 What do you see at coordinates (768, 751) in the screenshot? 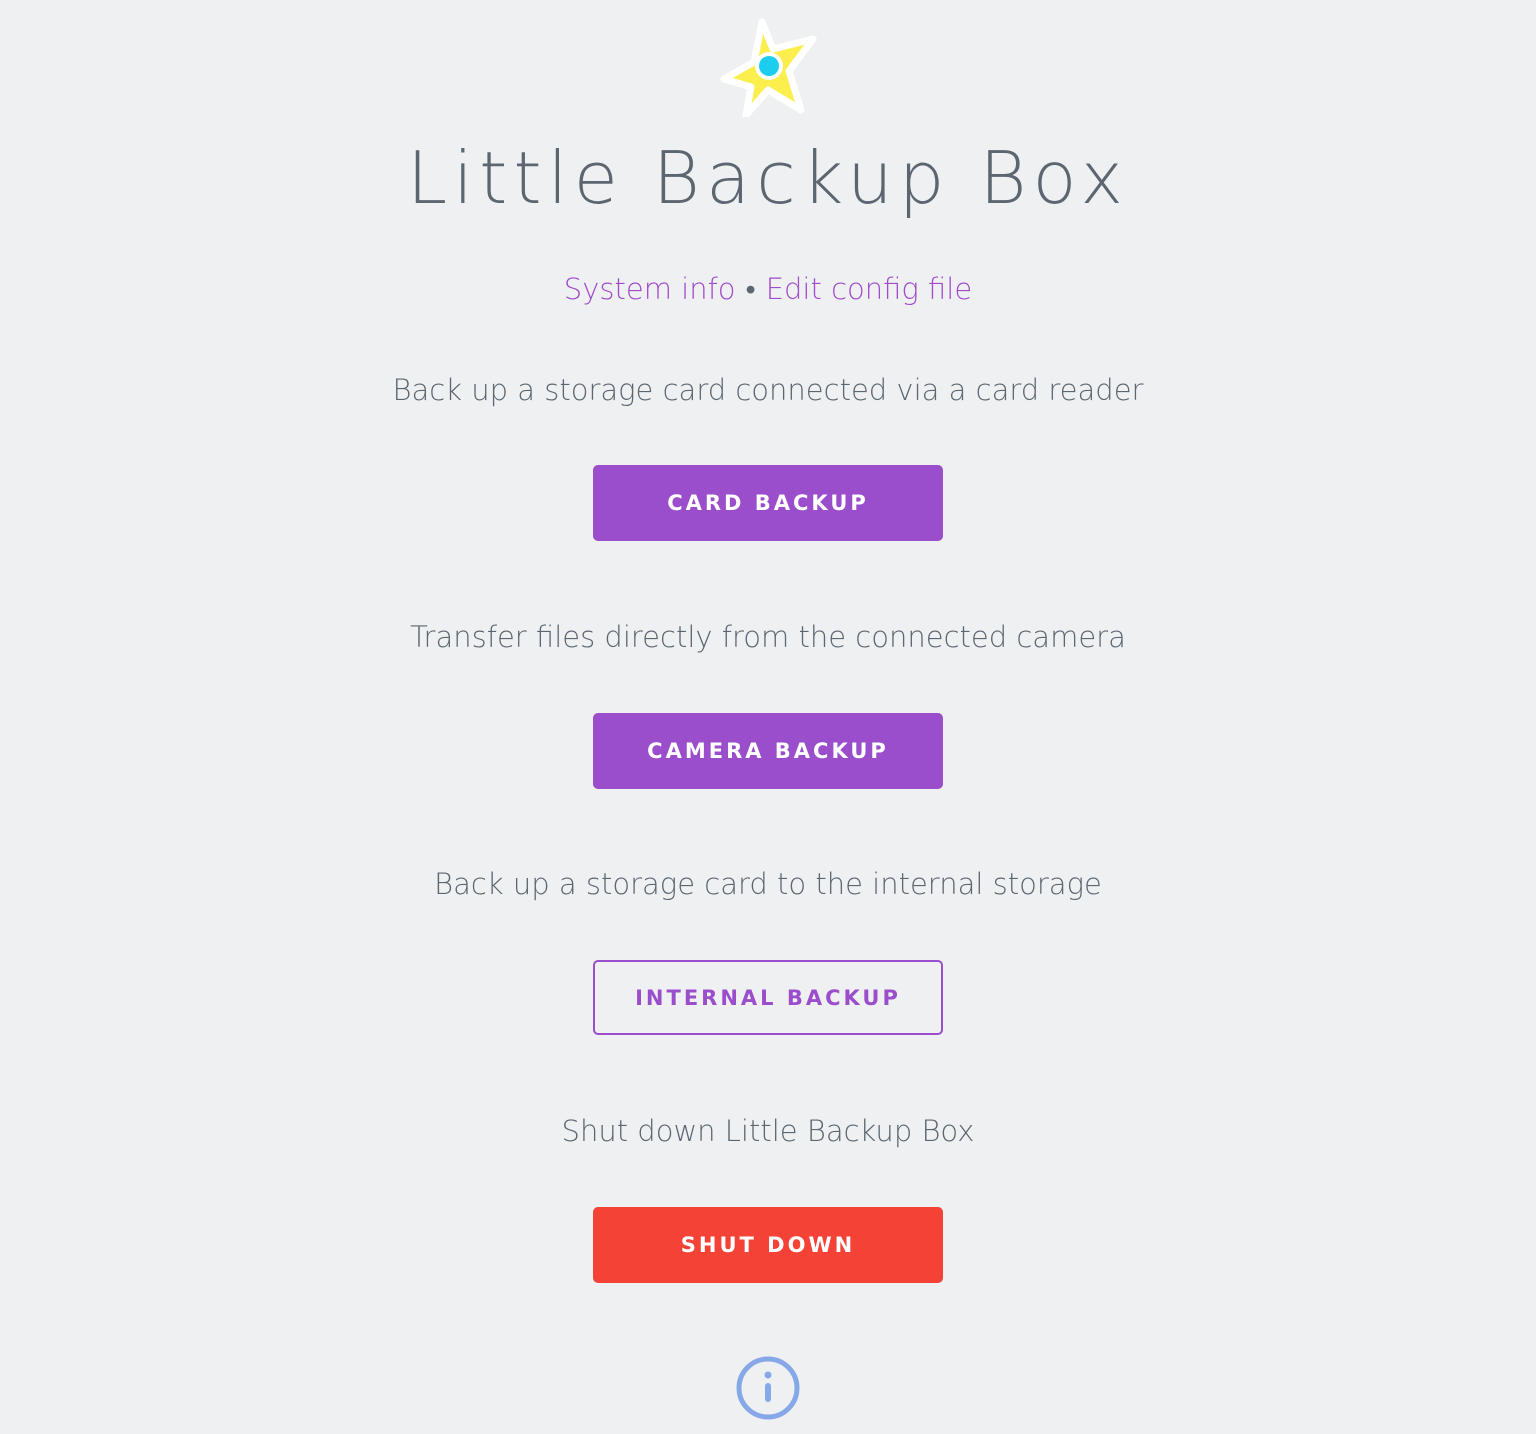
I see `camera-backup-button: CAMERA BACKUP` at bounding box center [768, 751].